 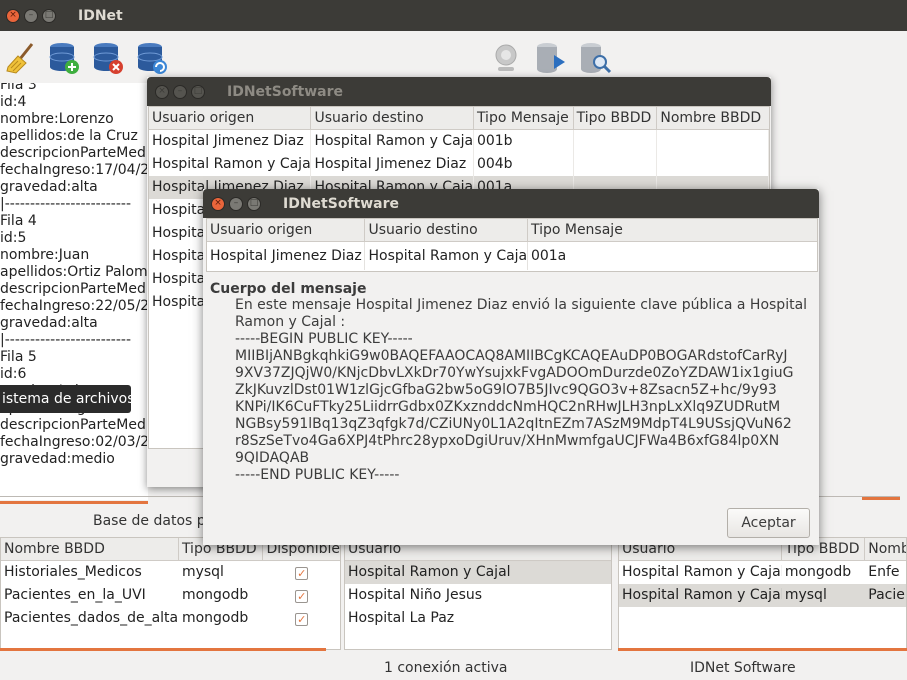 What do you see at coordinates (13, 238) in the screenshot?
I see `text-line: id:5` at bounding box center [13, 238].